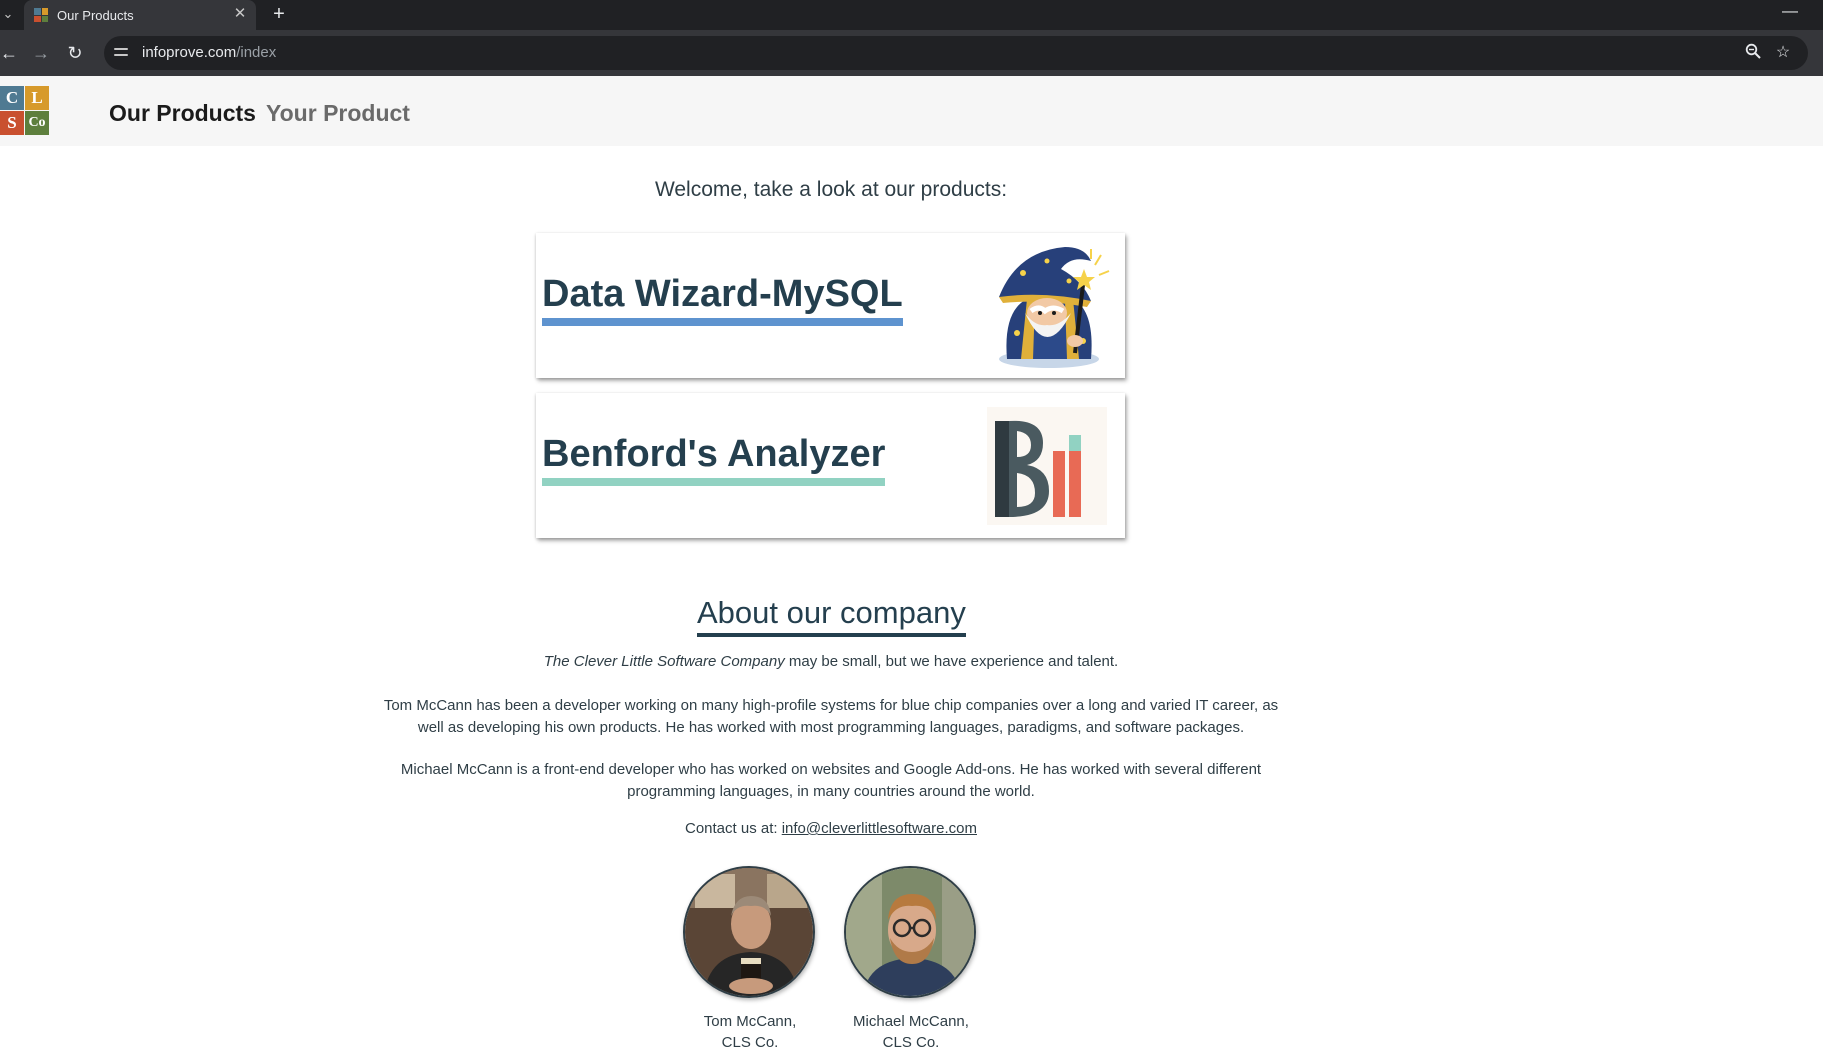  I want to click on team-member-name: Tom McCann,, so click(750, 1021).